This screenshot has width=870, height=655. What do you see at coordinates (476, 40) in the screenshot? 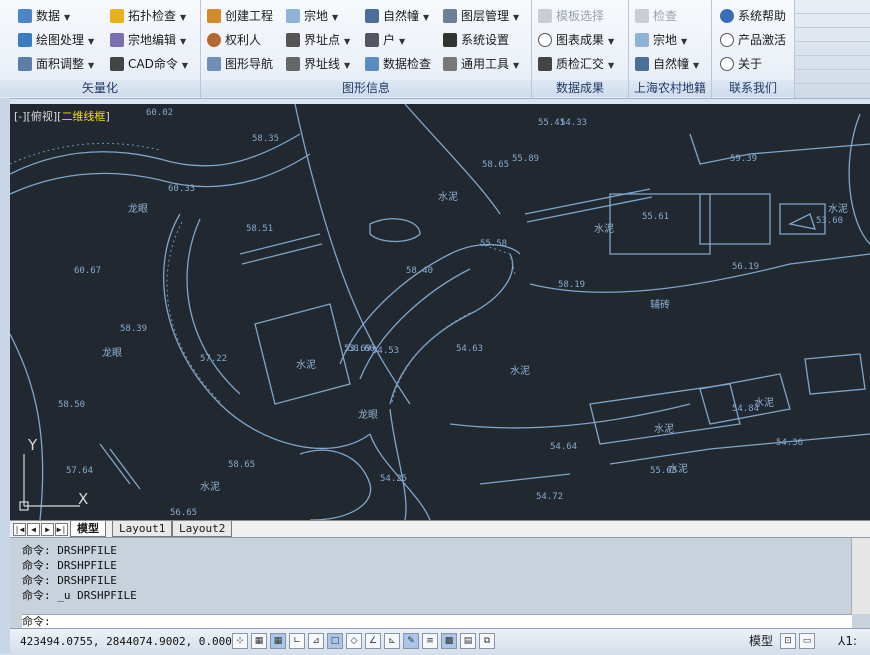
I see `system-settings-button: 系统设置` at bounding box center [476, 40].